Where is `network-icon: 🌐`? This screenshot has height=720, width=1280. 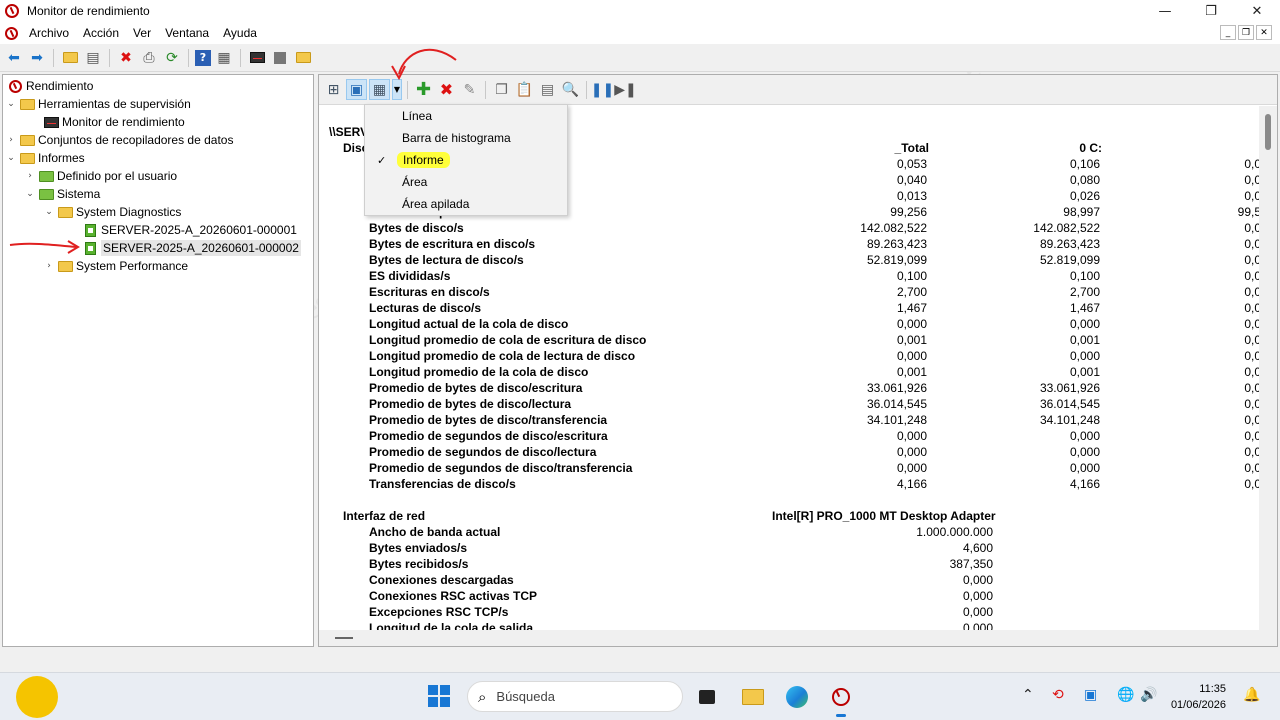
network-icon: 🌐 is located at coordinates (1125, 695).